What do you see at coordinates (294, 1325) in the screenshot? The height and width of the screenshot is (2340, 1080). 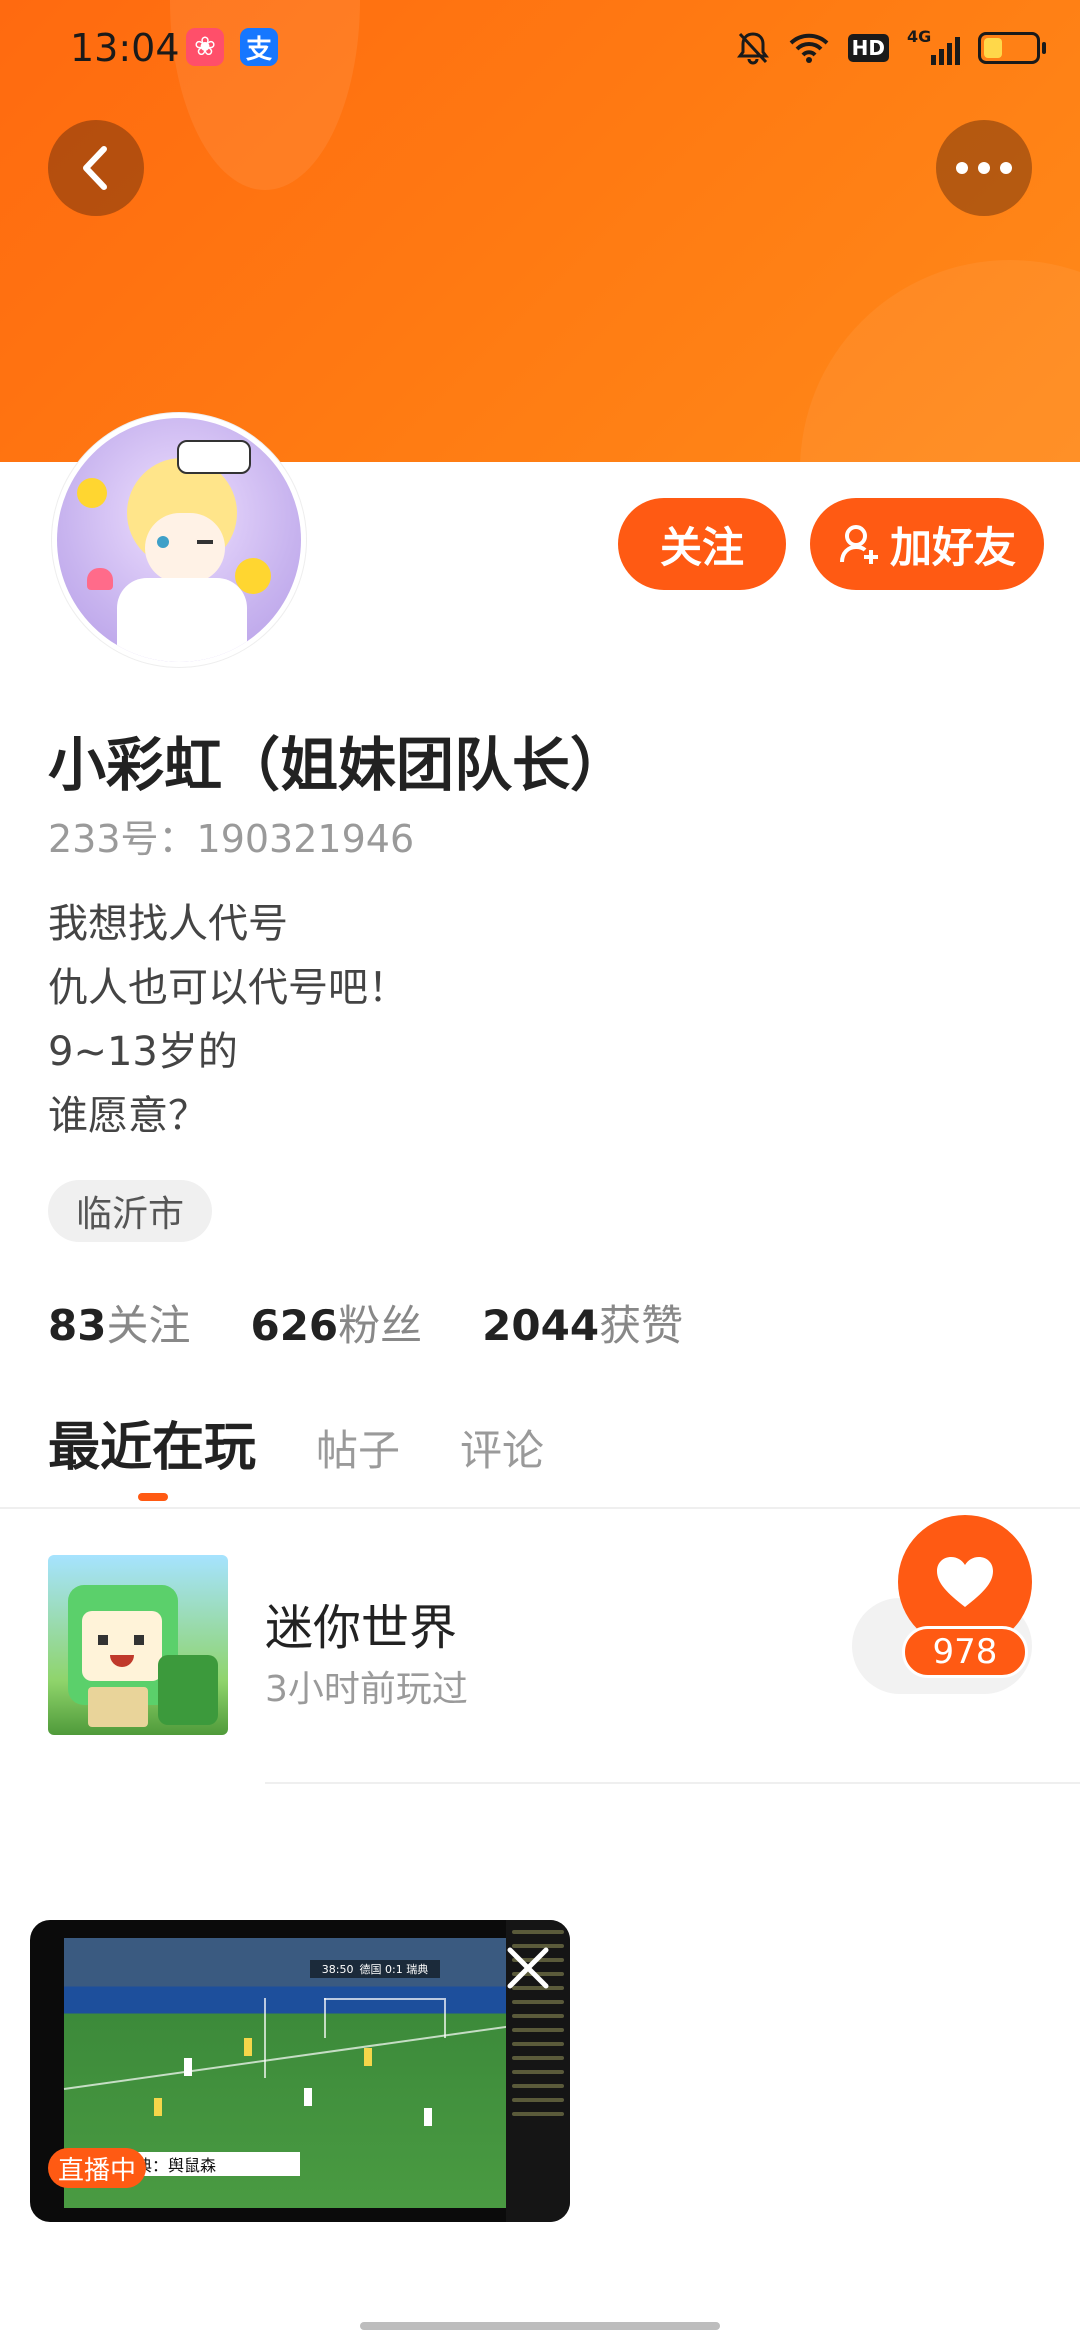 I see `stat-number: 626` at bounding box center [294, 1325].